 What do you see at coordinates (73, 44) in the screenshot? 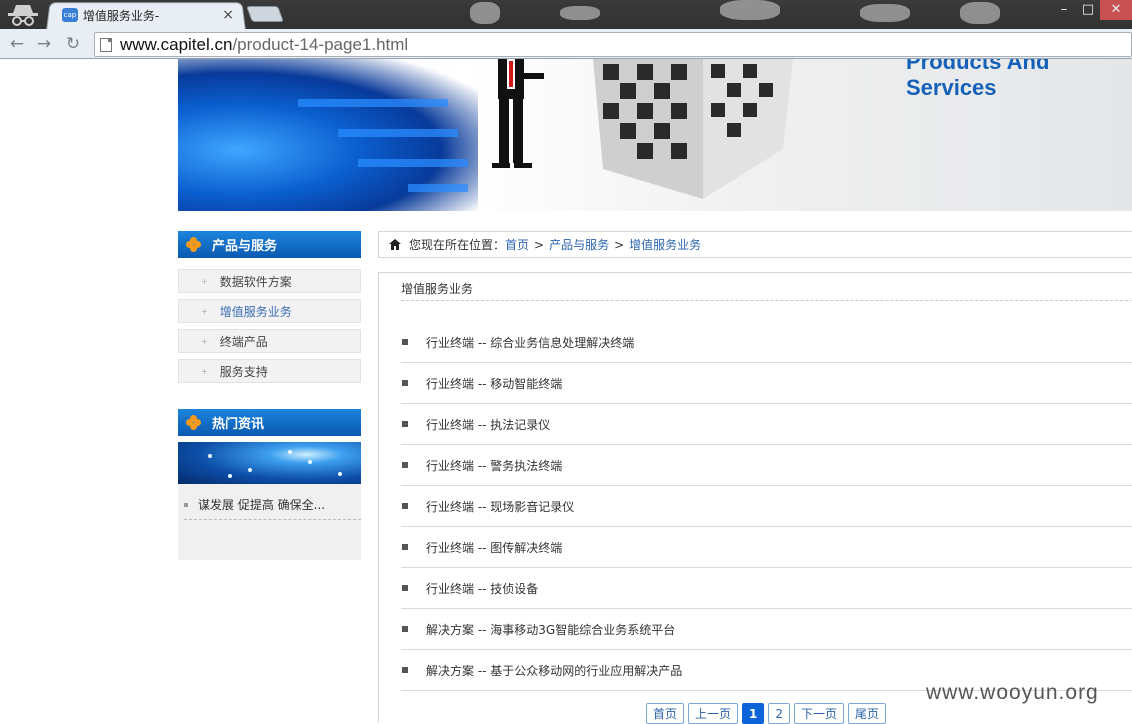
I see `reload-button: ↻` at bounding box center [73, 44].